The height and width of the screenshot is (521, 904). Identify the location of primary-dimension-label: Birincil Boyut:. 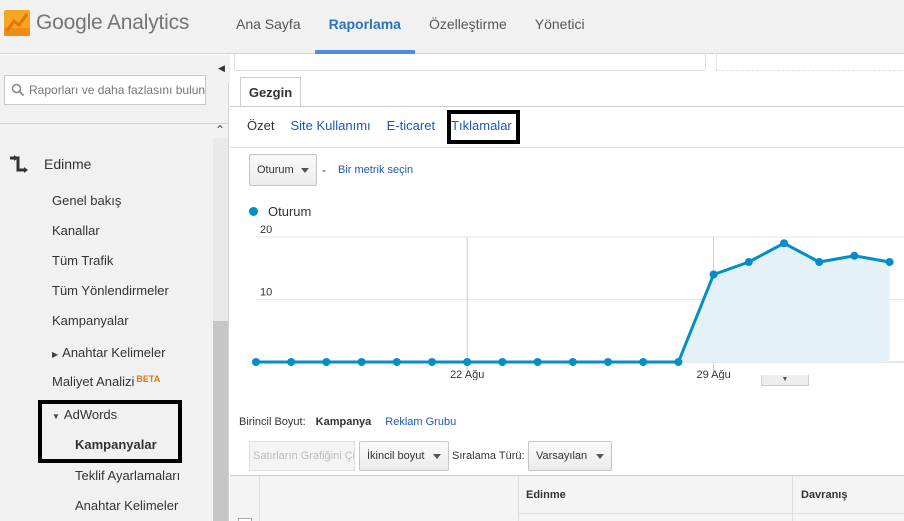
(272, 422).